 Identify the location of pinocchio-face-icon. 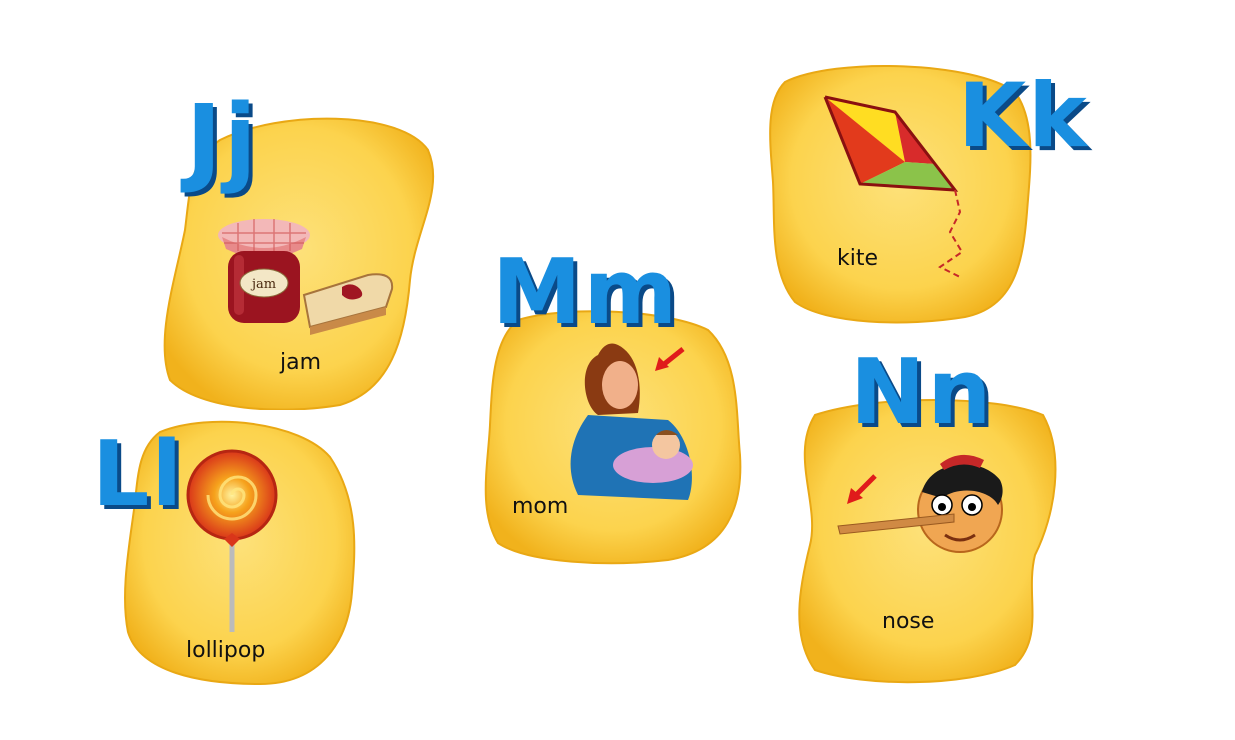
(920, 503).